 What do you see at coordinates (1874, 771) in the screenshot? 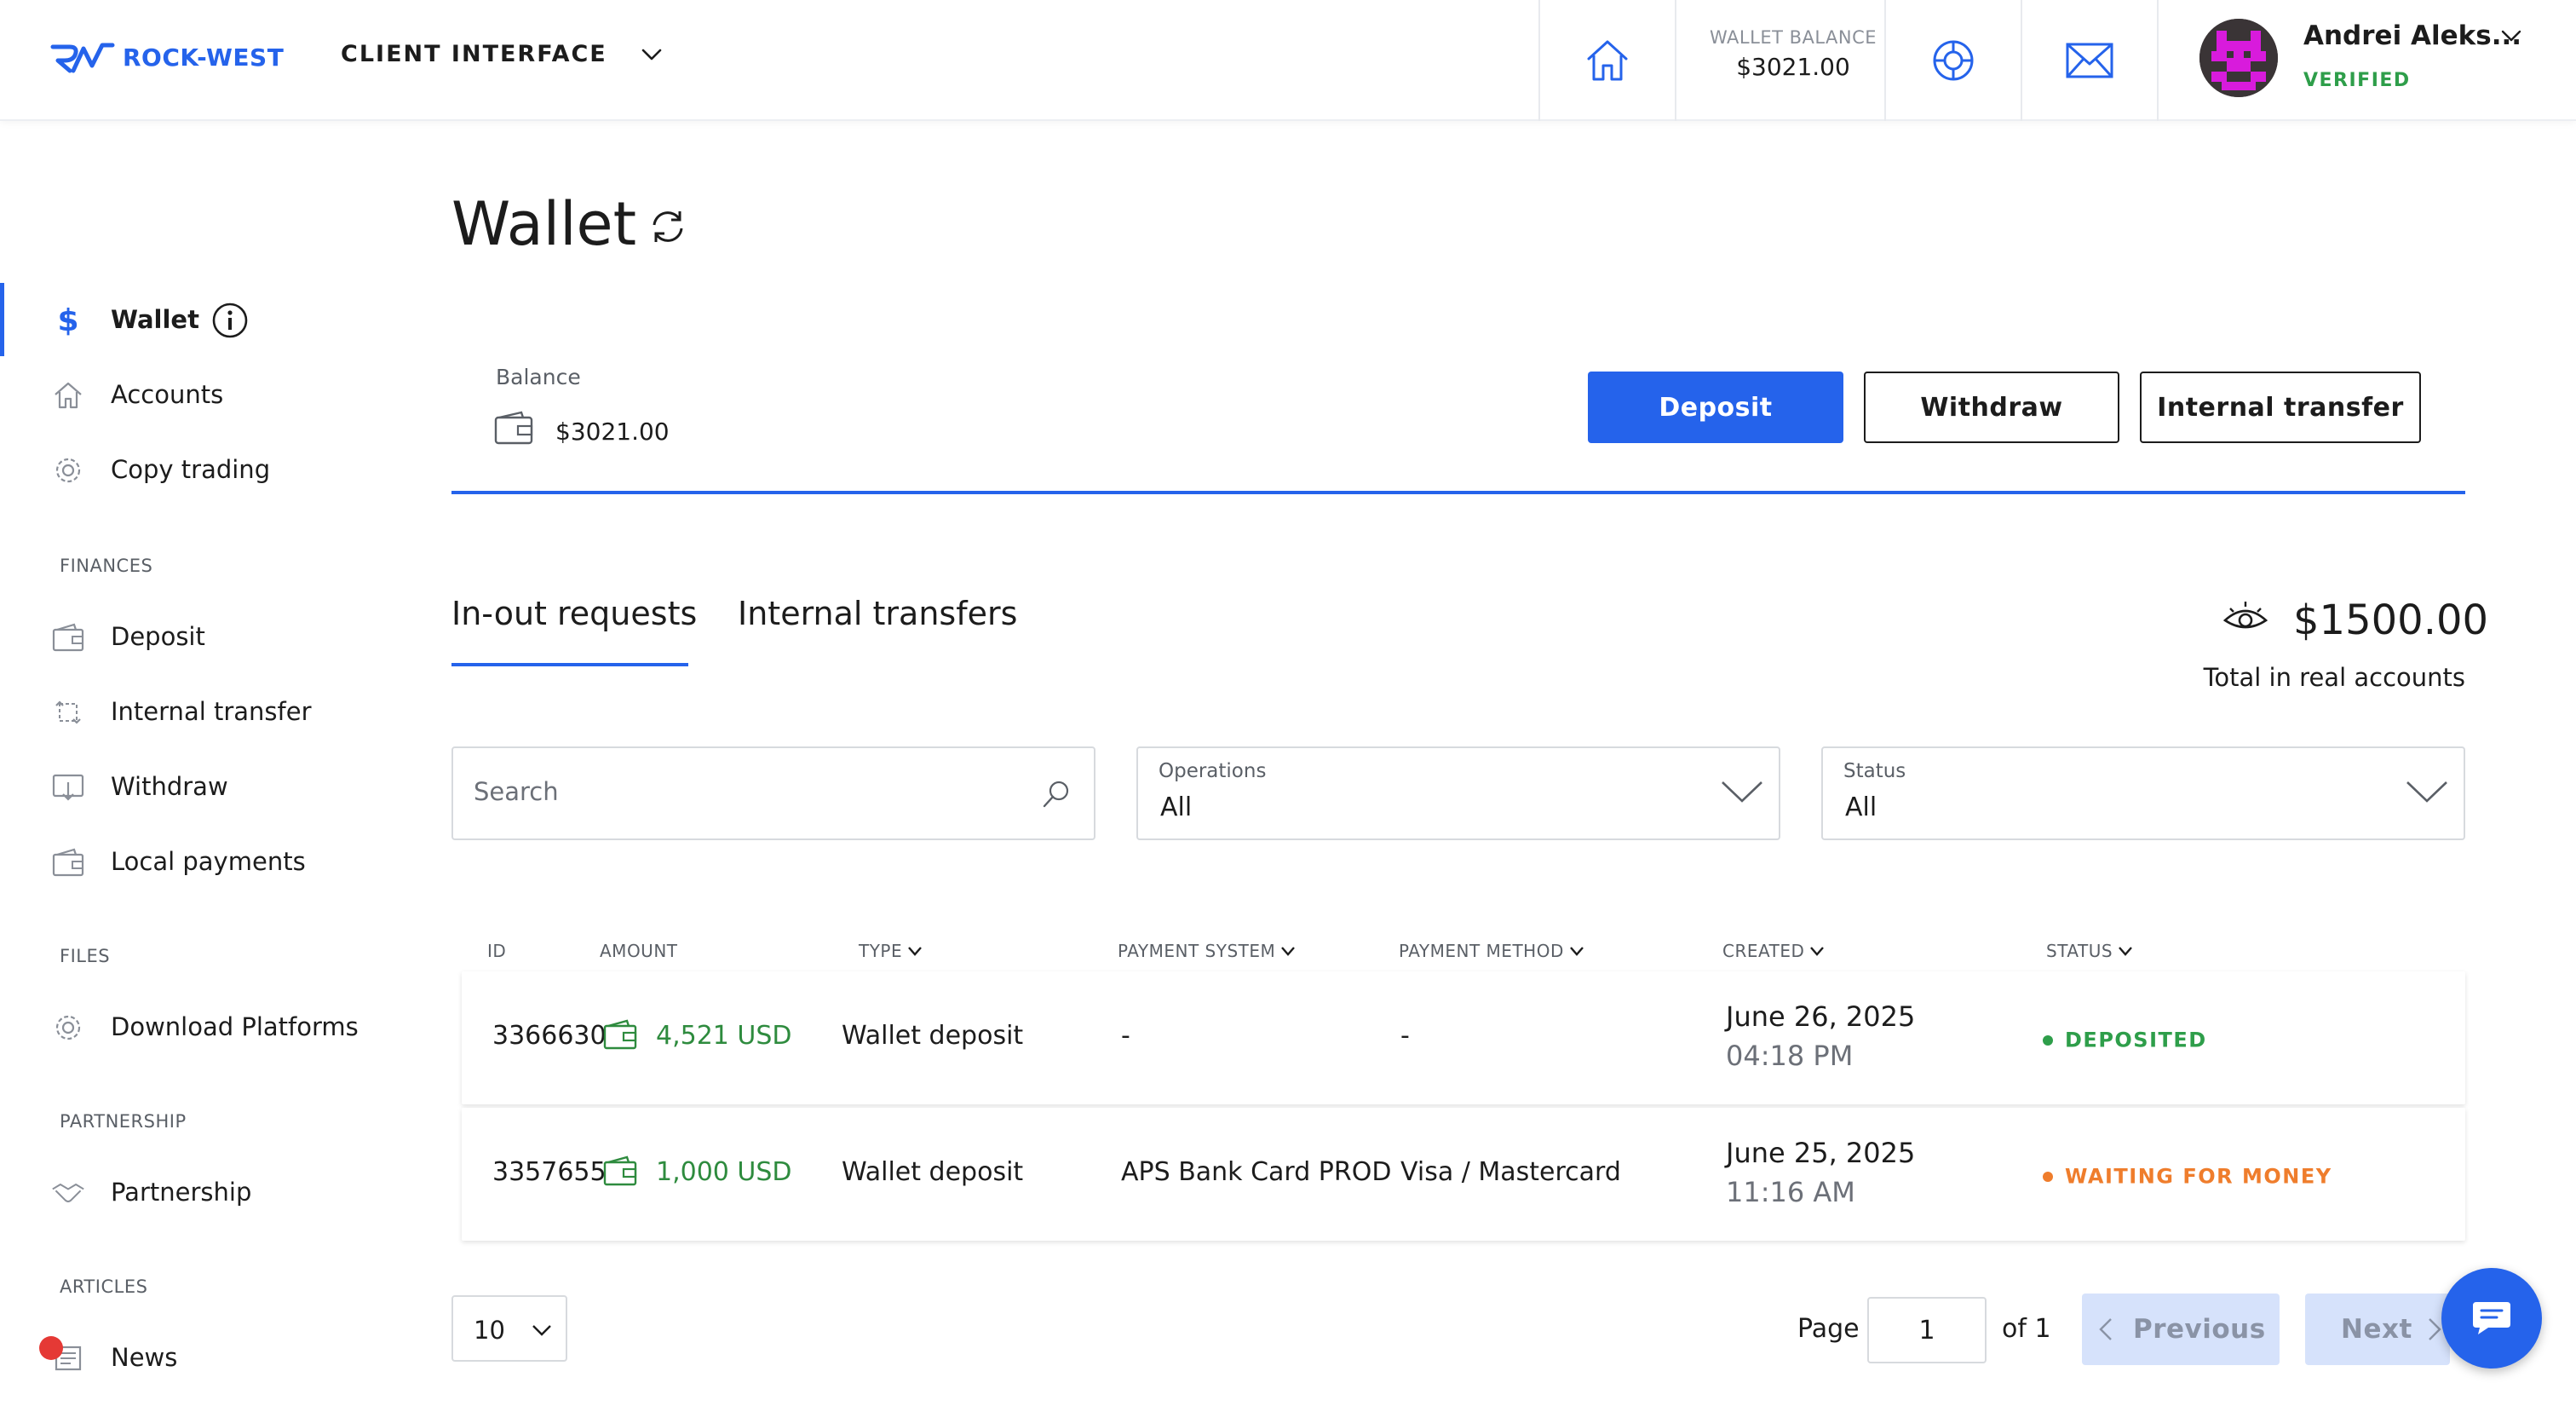
I see `status-label: Status` at bounding box center [1874, 771].